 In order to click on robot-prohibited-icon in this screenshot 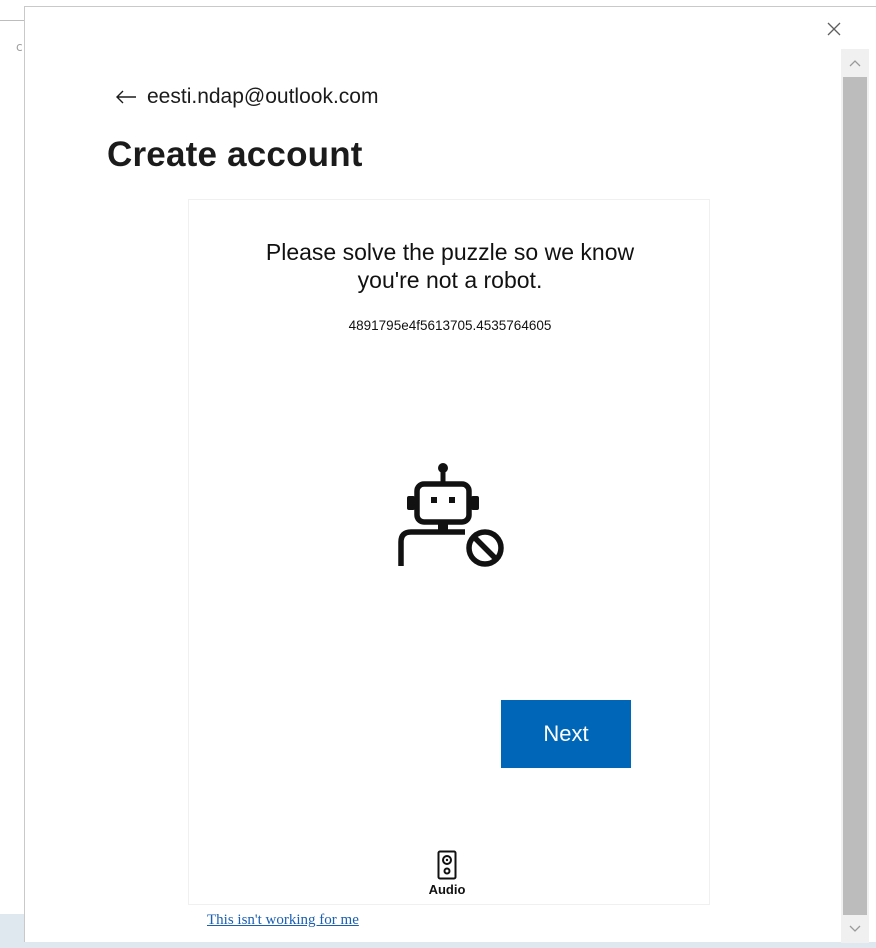, I will do `click(451, 515)`.